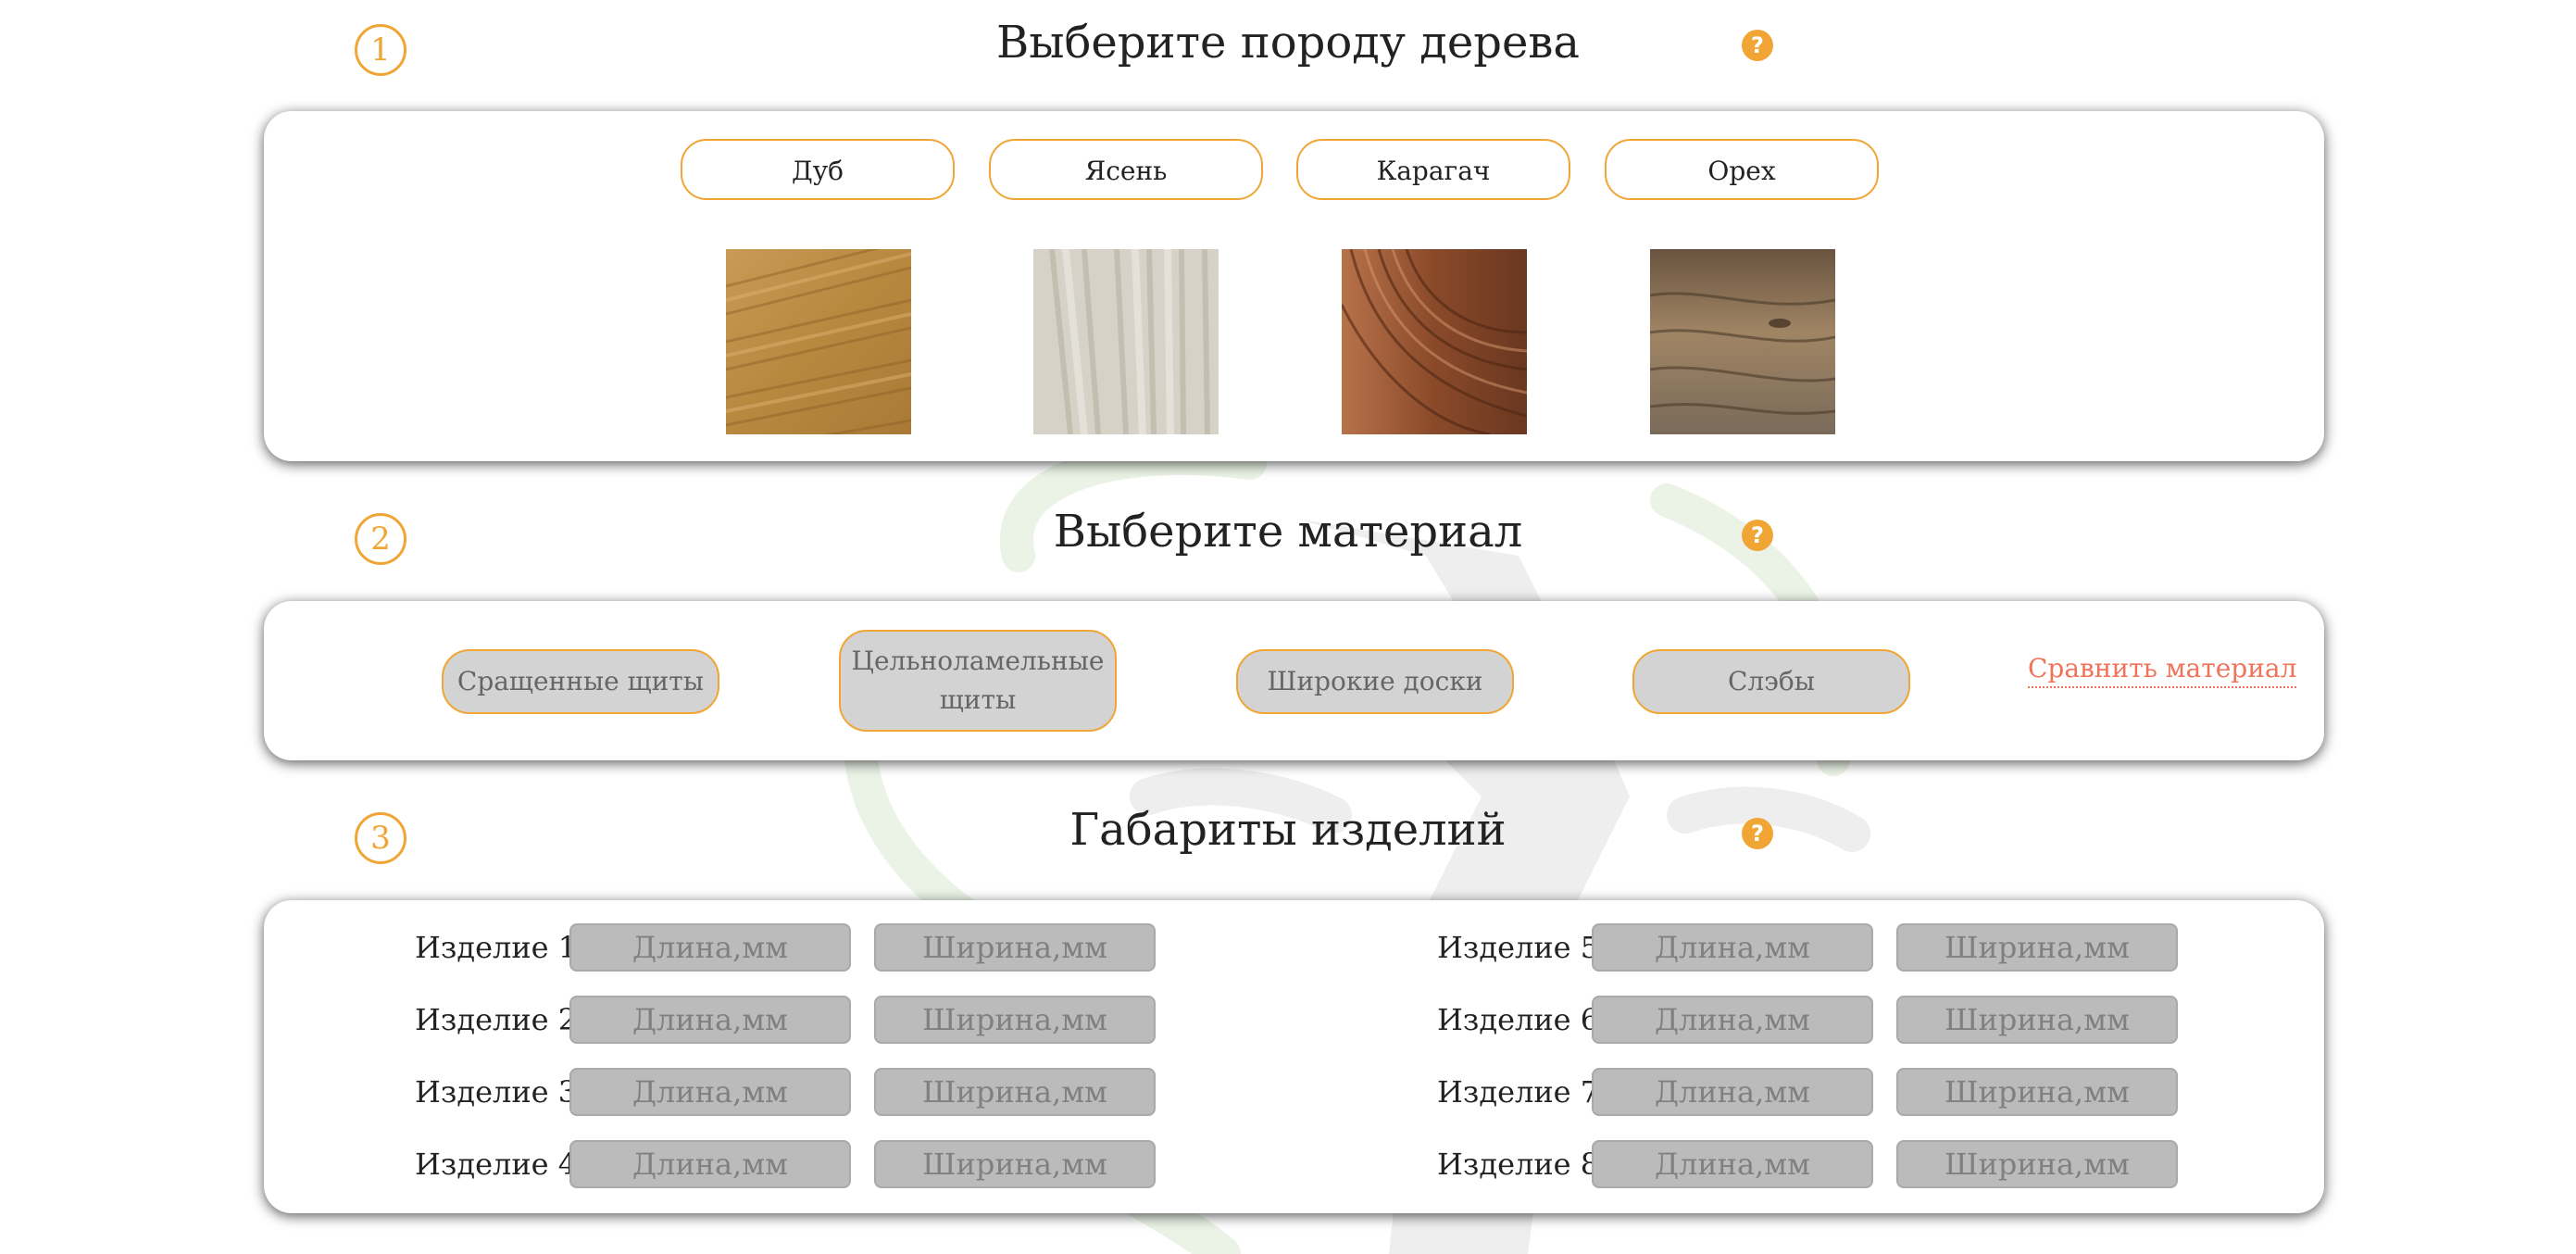 Image resolution: width=2576 pixels, height=1254 pixels. I want to click on product-1-width-input, so click(1015, 948).